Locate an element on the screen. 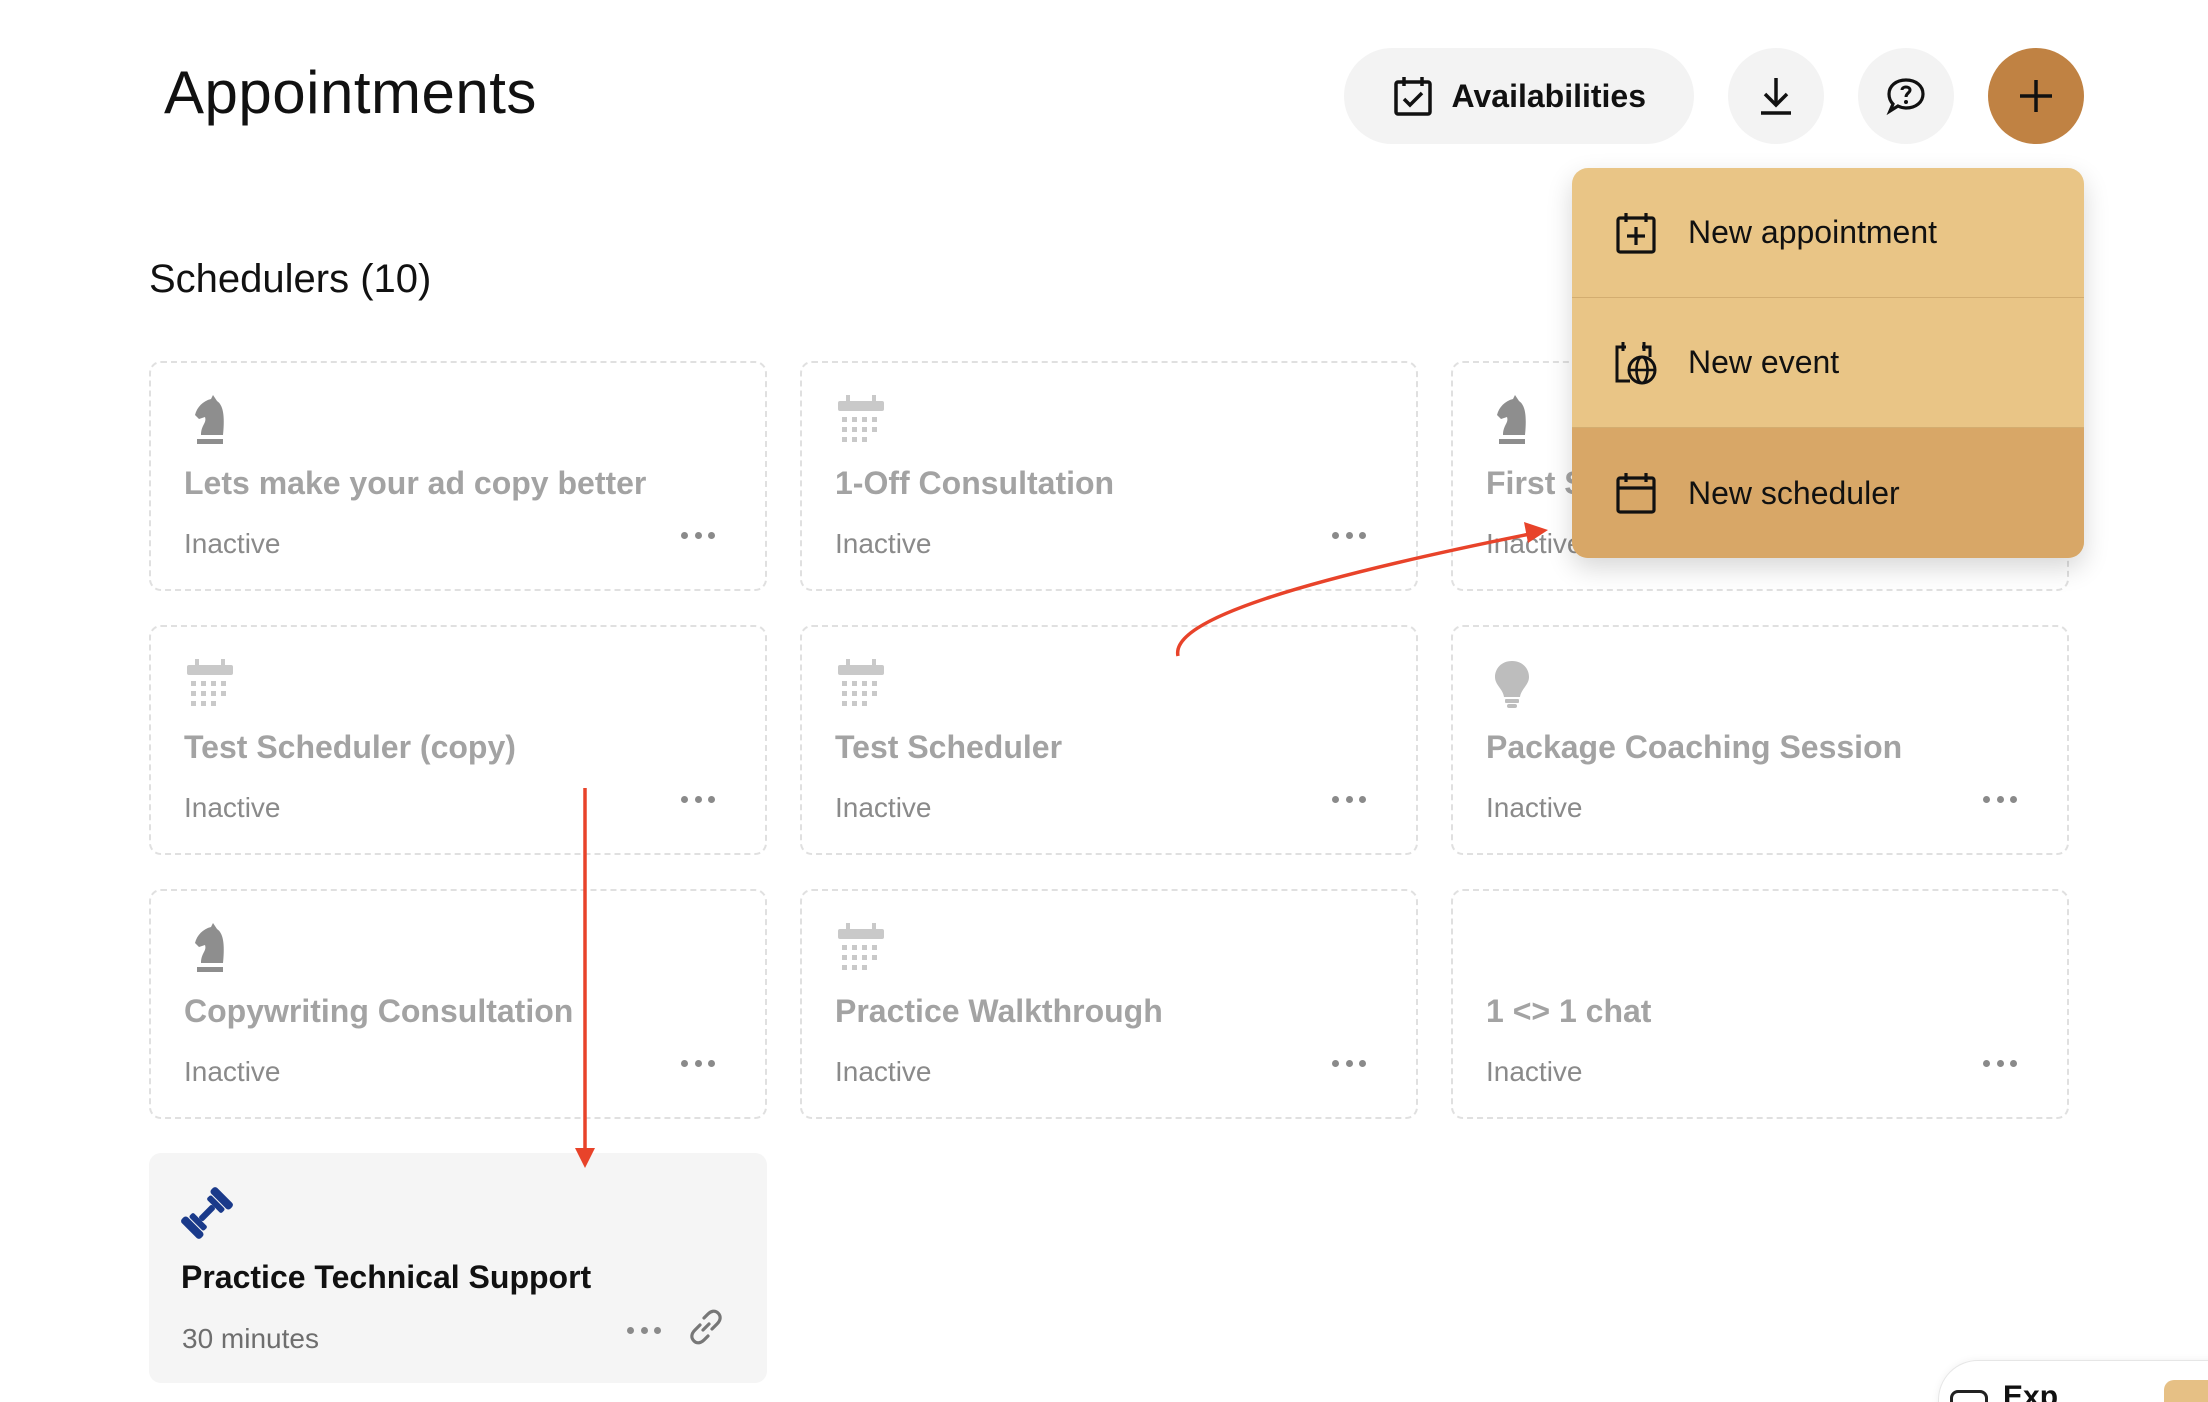 The height and width of the screenshot is (1402, 2208). scheduler-card-active: Practice Technical Support 30 minutes is located at coordinates (458, 1268).